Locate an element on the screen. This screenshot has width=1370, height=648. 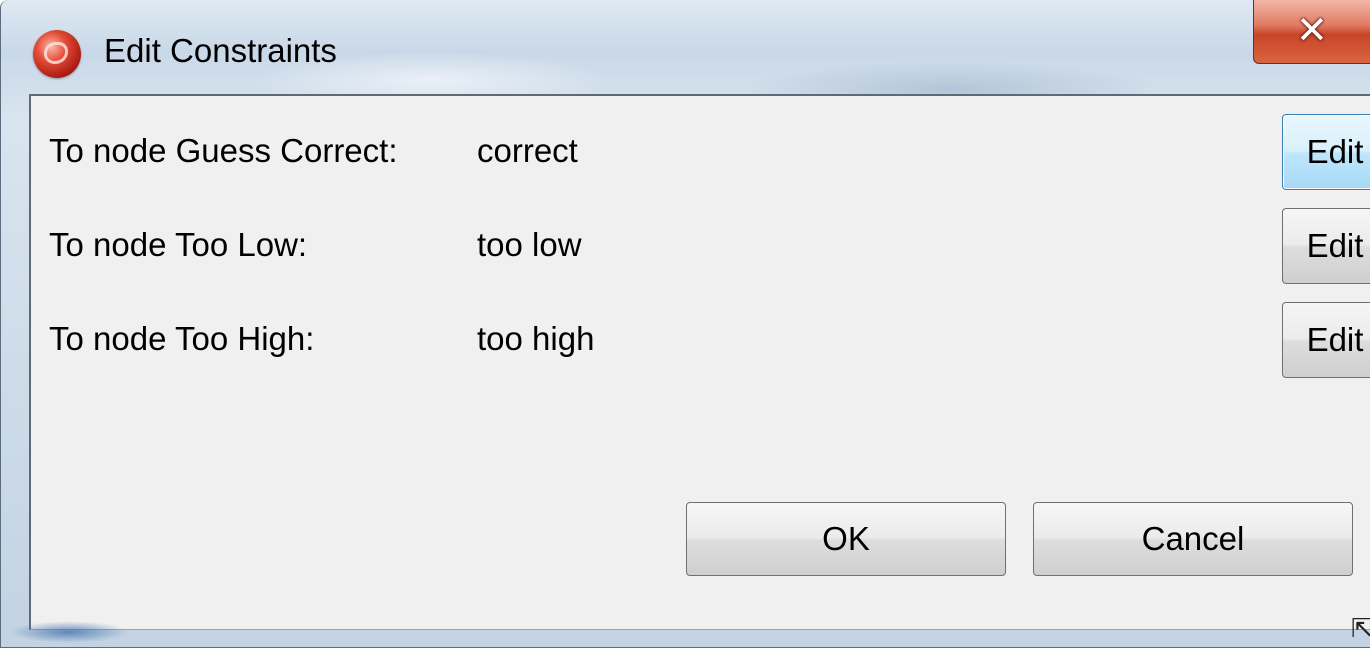
ok-button: OK is located at coordinates (846, 539).